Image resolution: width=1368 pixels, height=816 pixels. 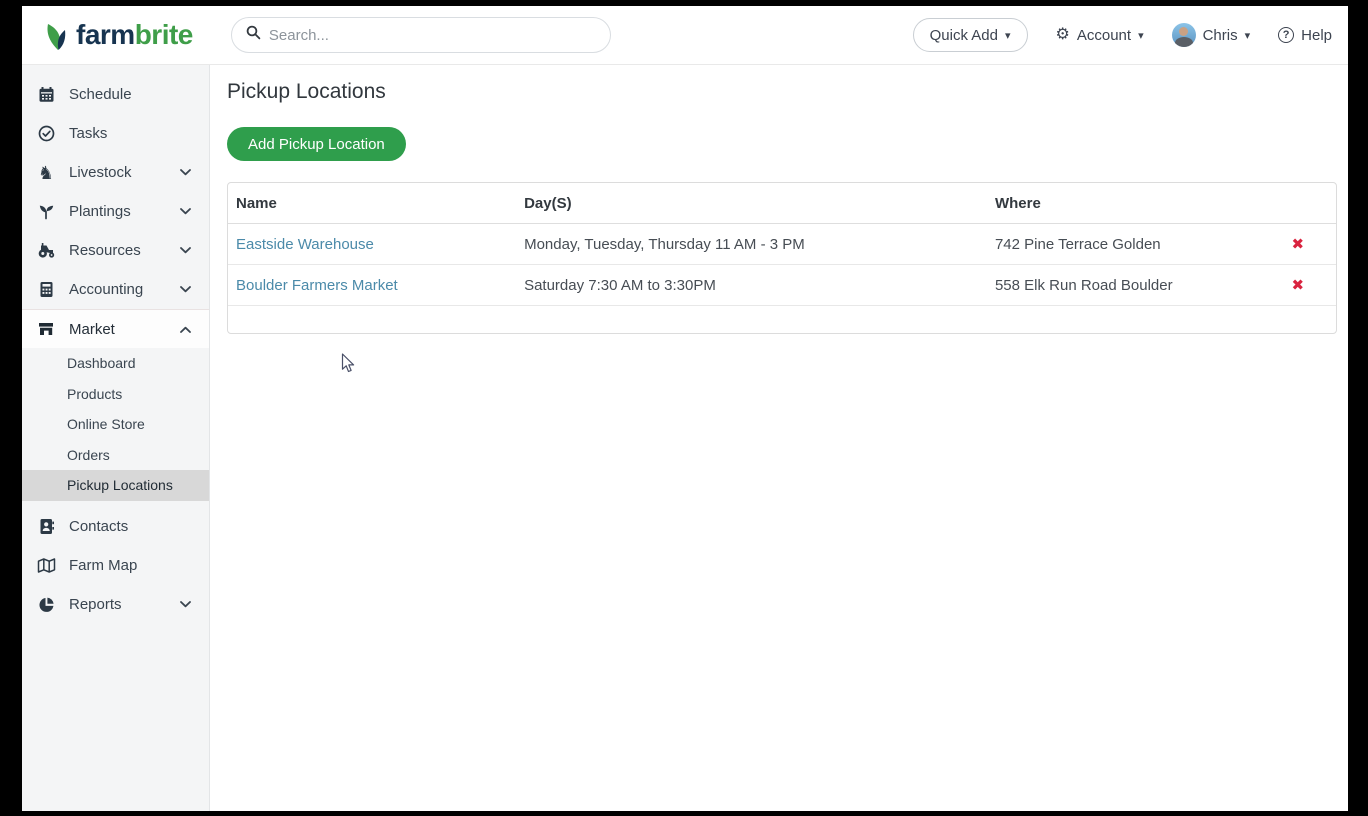 What do you see at coordinates (46, 133) in the screenshot?
I see `check-circle-icon` at bounding box center [46, 133].